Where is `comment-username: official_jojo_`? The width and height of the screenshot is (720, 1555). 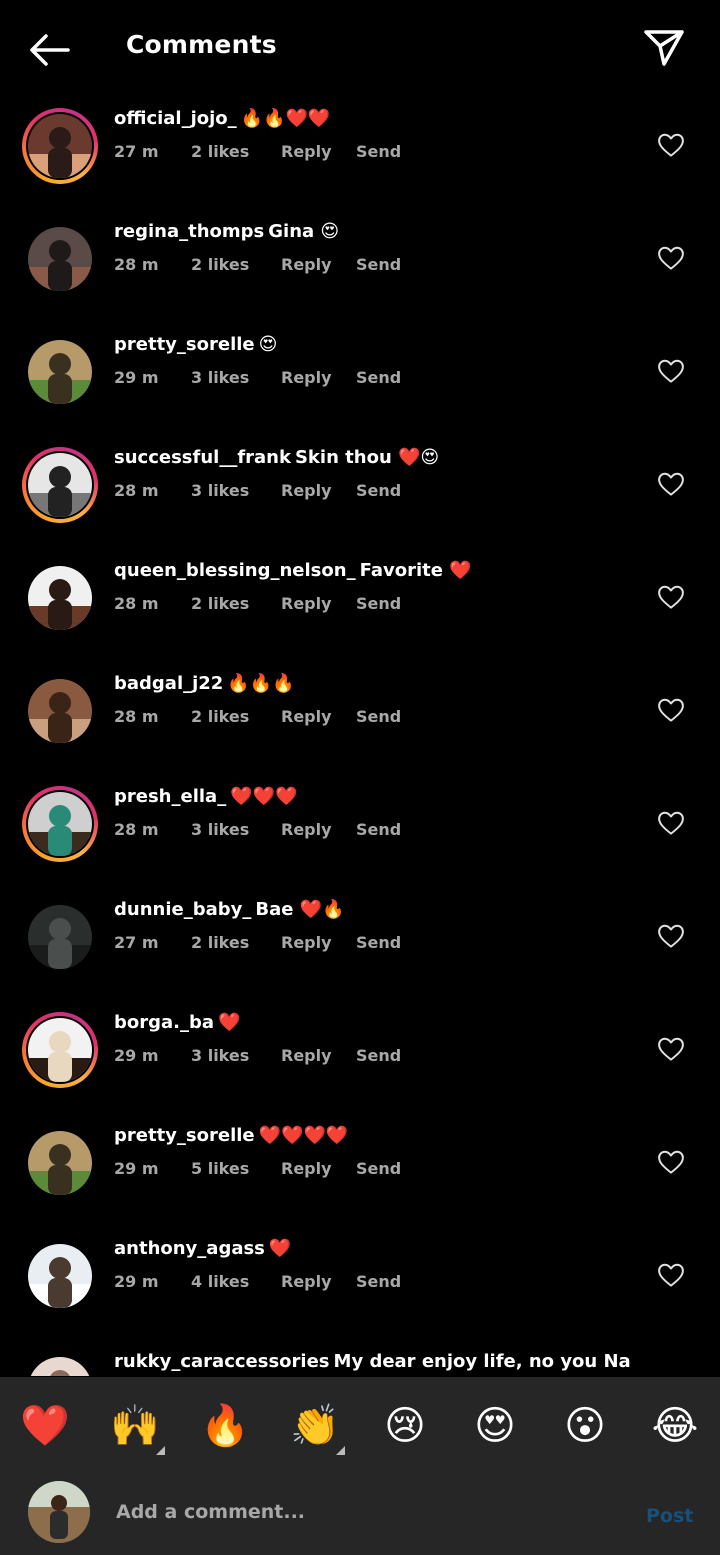
comment-username: official_jojo_ is located at coordinates (175, 118).